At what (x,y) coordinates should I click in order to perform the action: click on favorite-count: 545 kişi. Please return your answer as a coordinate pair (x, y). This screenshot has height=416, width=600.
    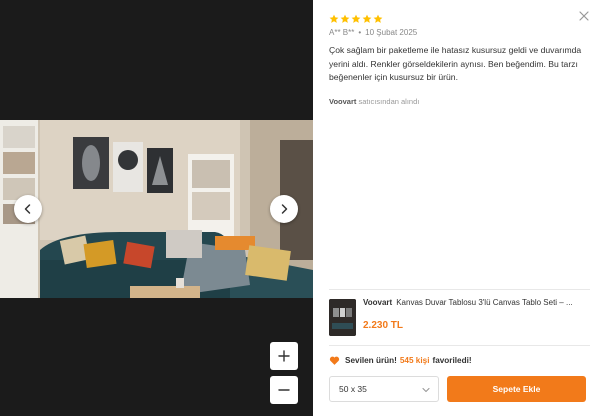
    Looking at the image, I should click on (414, 360).